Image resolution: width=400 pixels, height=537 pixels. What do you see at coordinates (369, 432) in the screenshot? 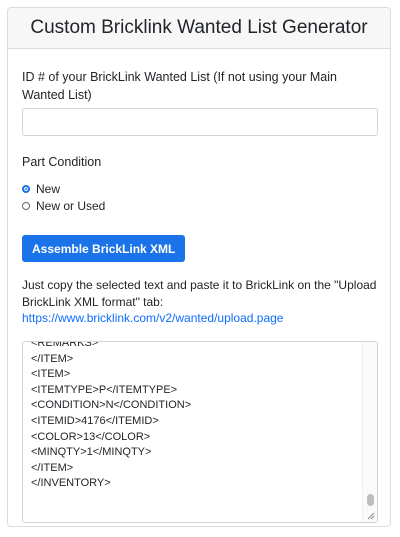
I see `textarea-scrollbar` at bounding box center [369, 432].